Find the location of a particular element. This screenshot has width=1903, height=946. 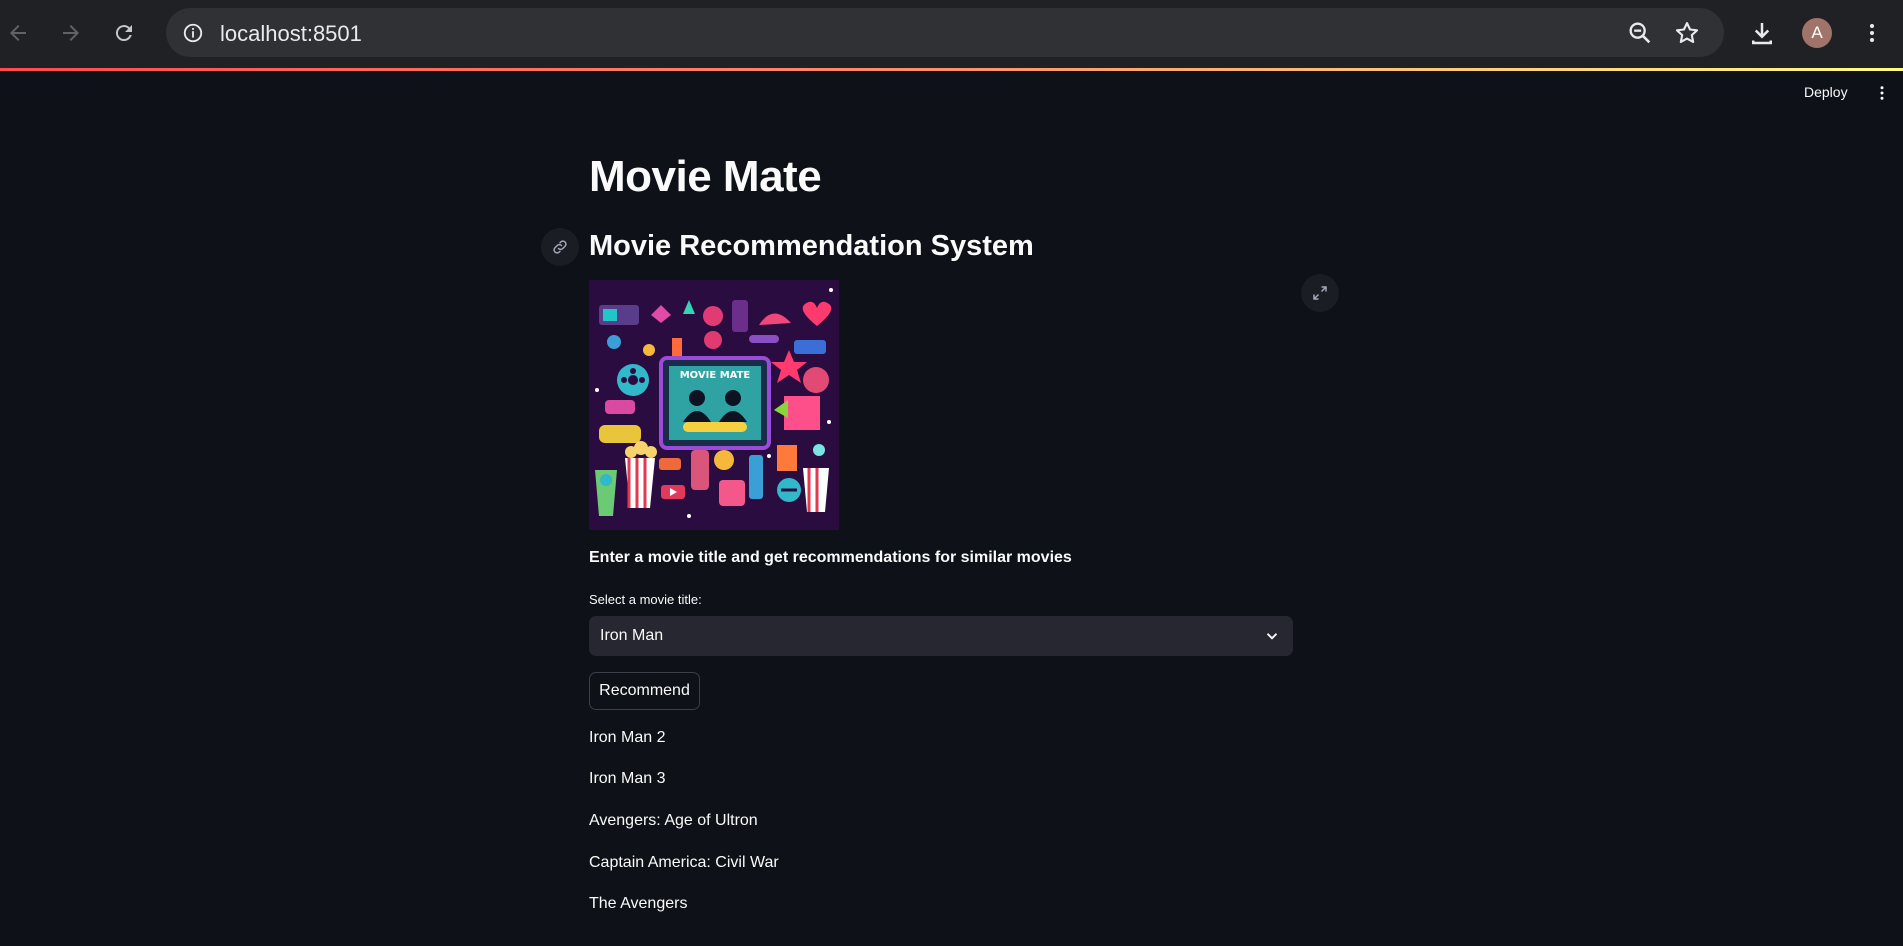

bookmark-star-icon is located at coordinates (1687, 33).